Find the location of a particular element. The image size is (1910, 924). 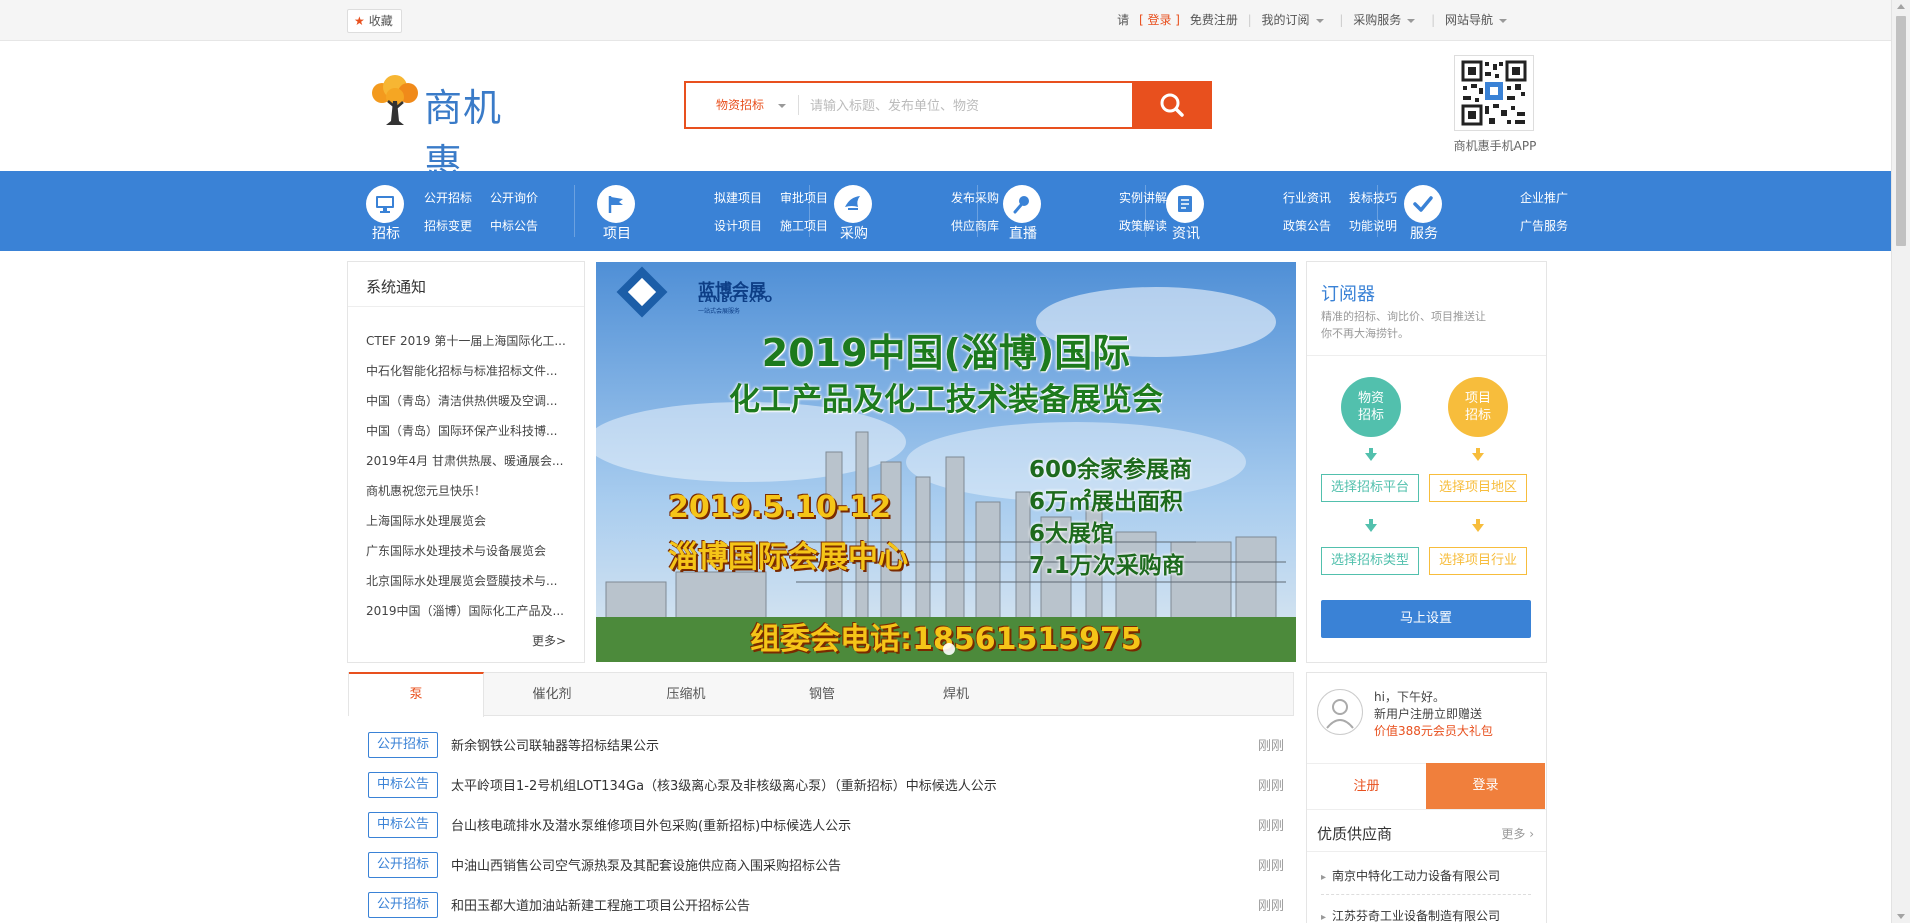

tab-welder: 焊机 is located at coordinates (956, 694).